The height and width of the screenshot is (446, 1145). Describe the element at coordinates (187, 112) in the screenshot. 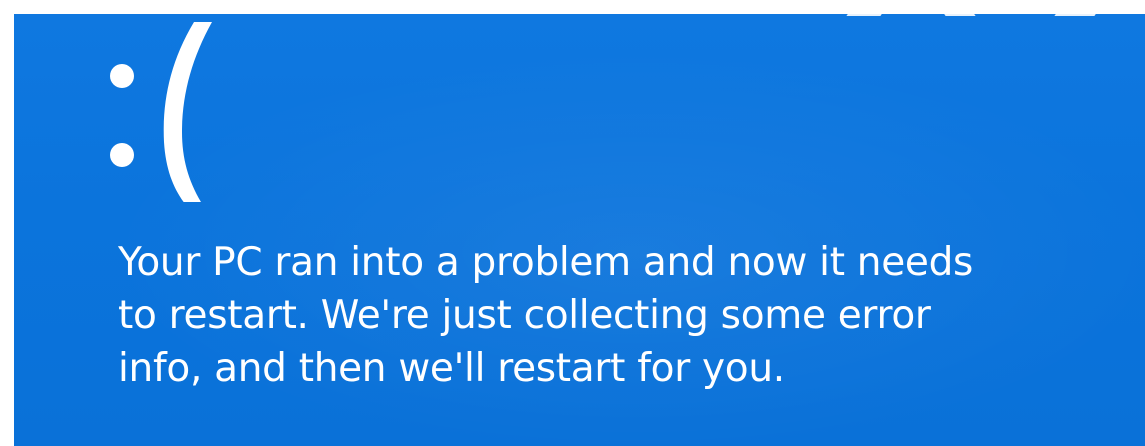

I see `frown-paren` at that location.